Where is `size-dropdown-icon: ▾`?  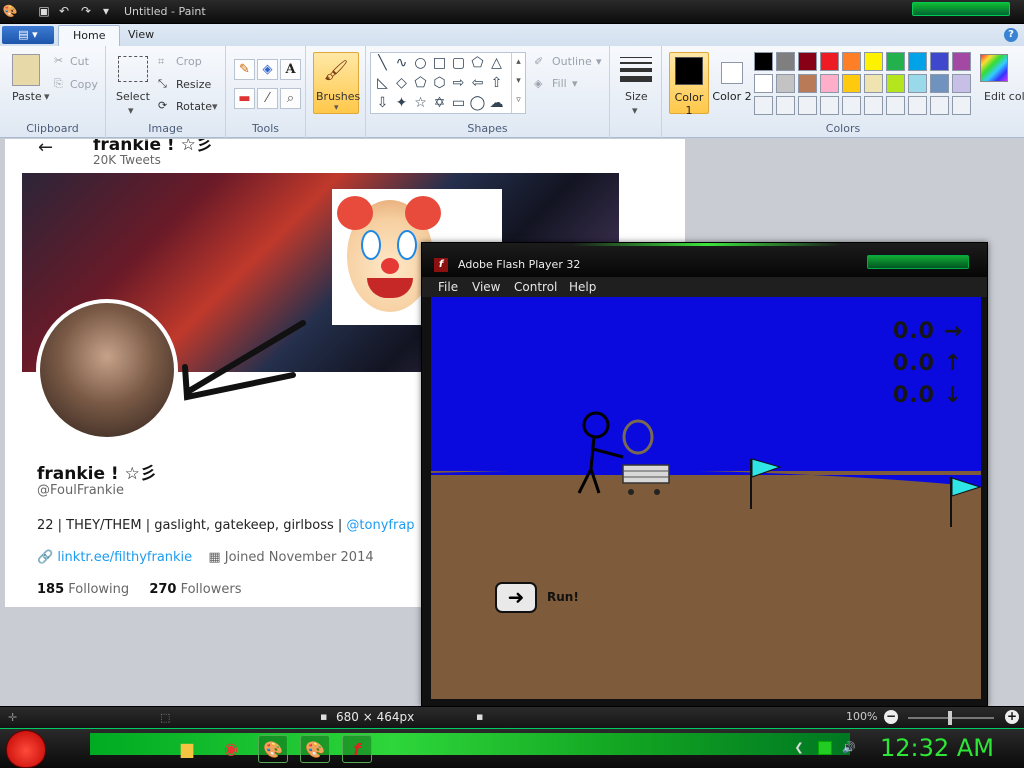
size-dropdown-icon: ▾ is located at coordinates (635, 110).